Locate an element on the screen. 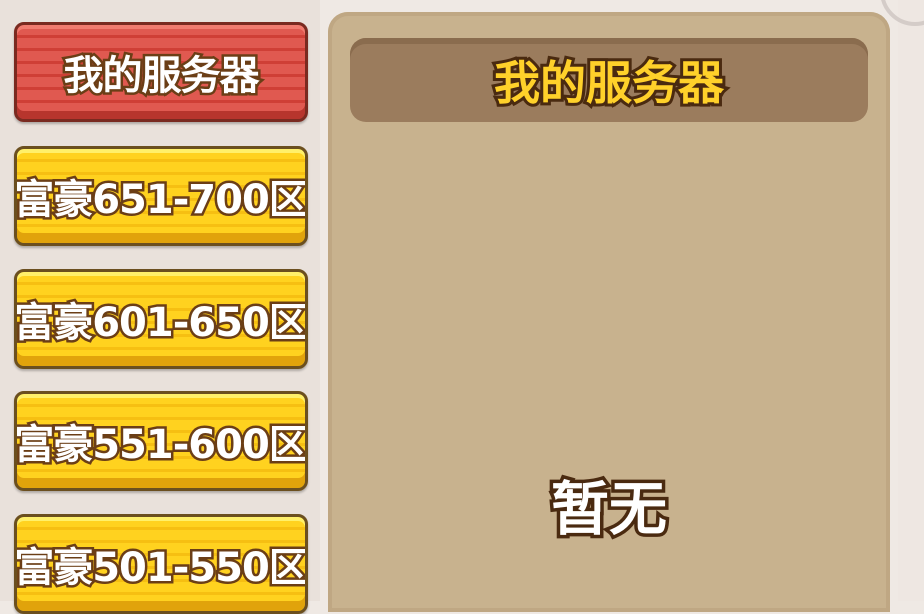 The height and width of the screenshot is (614, 924). tab-server-651-700-label: 富豪651-700区 is located at coordinates (161, 200).